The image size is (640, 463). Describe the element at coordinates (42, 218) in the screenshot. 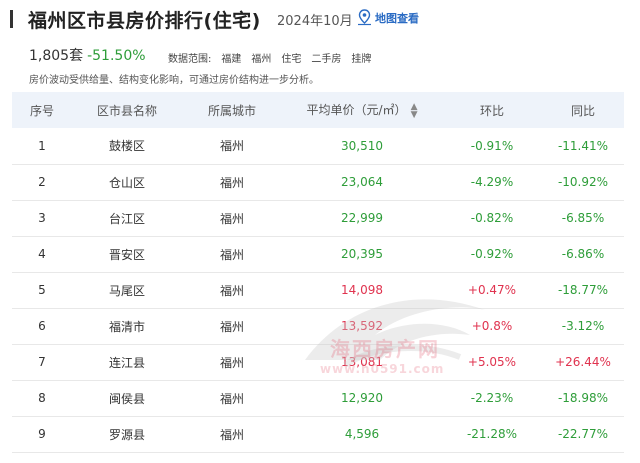

I see `row-index: 3` at that location.